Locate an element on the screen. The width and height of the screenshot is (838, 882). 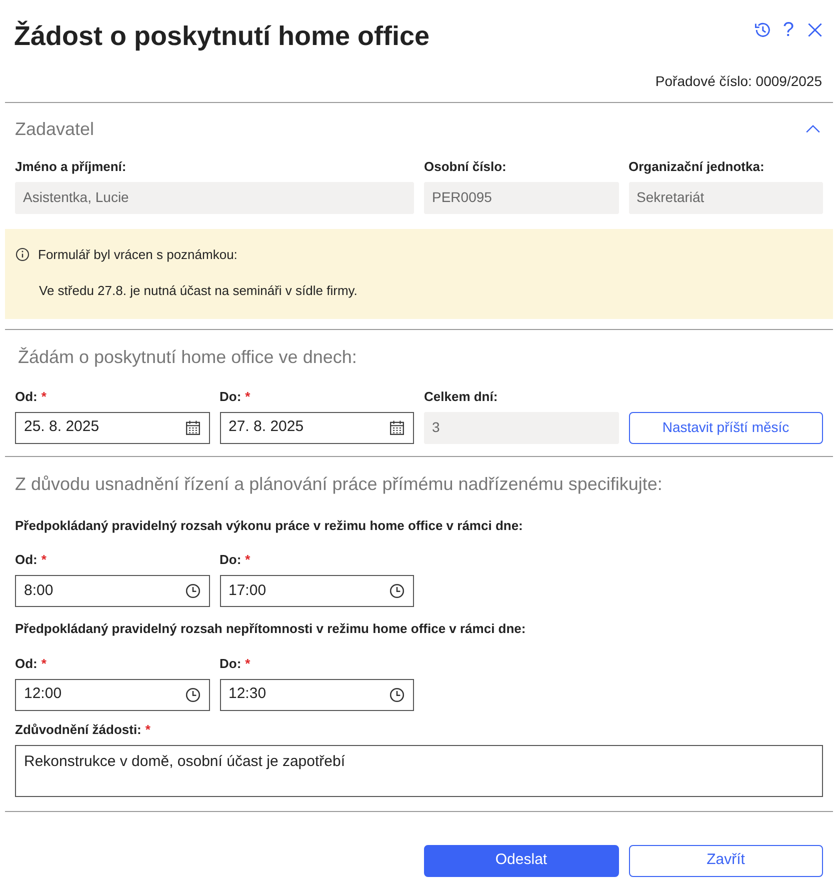
close-button: Zavřít is located at coordinates (725, 860).